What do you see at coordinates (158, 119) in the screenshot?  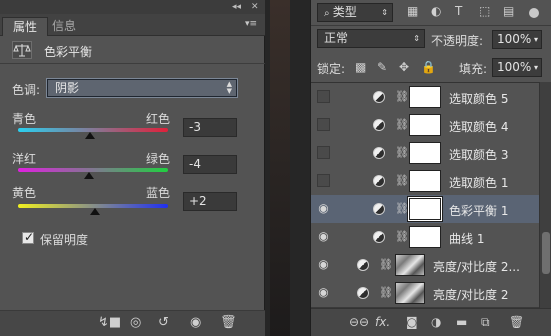 I see `slider-red-label: 红色` at bounding box center [158, 119].